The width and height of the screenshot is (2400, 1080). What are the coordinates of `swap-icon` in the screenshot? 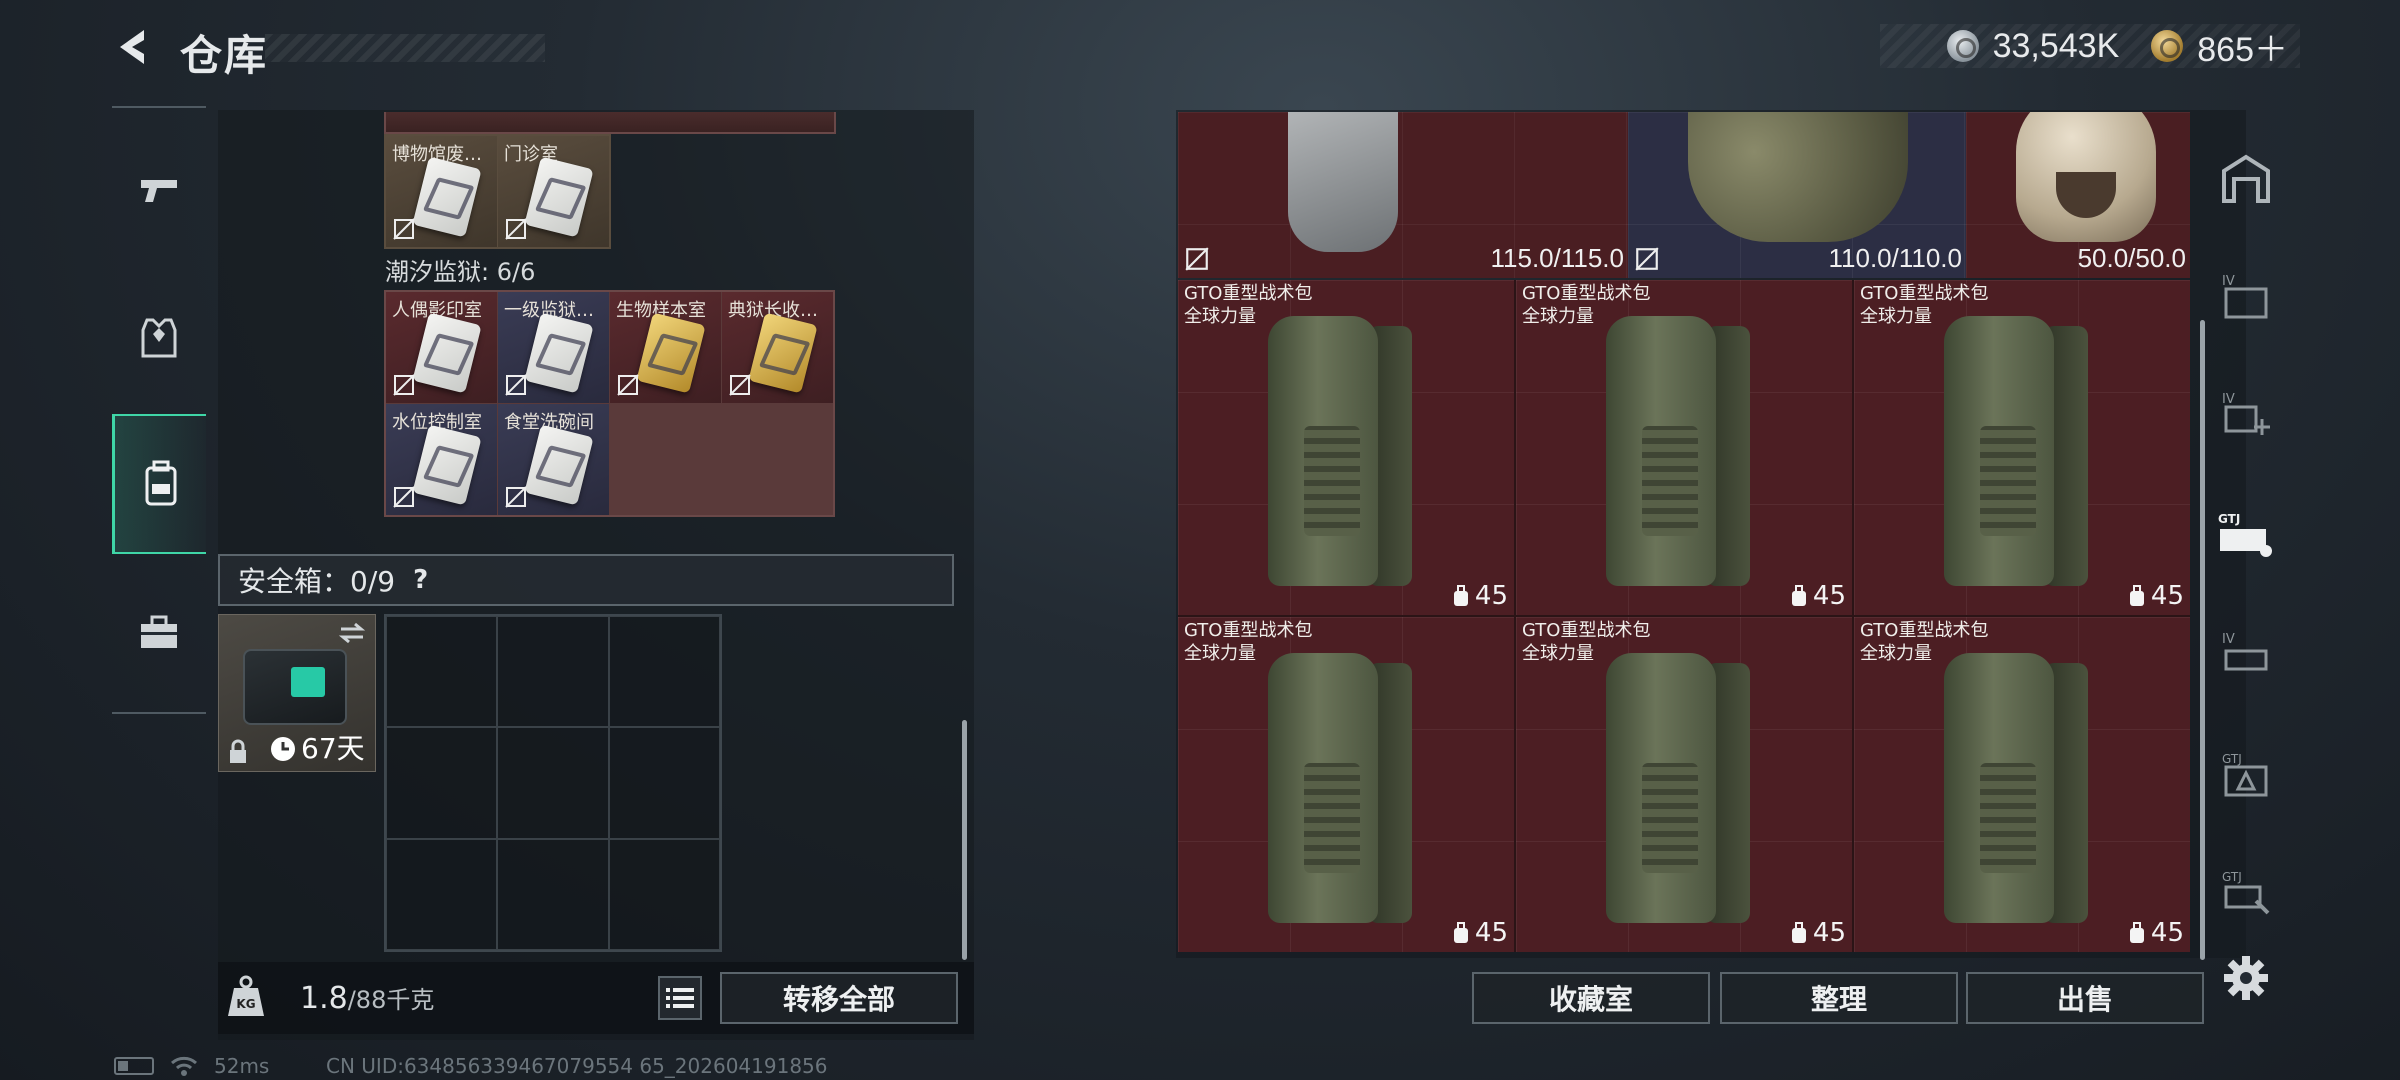 It's located at (352, 633).